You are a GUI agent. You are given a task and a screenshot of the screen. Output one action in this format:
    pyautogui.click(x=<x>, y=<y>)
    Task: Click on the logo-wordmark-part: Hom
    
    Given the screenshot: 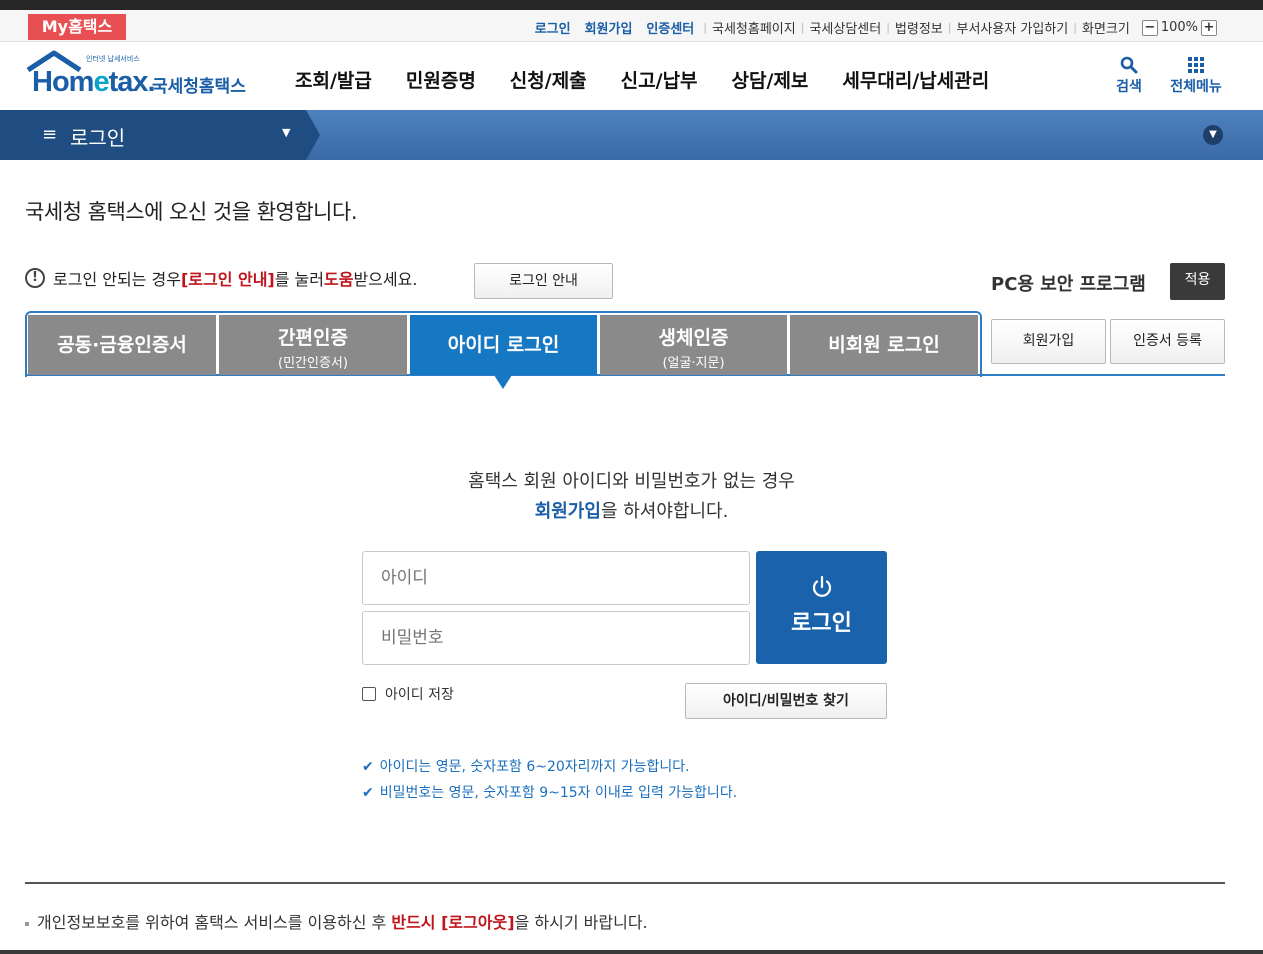 What is the action you would take?
    pyautogui.click(x=63, y=82)
    